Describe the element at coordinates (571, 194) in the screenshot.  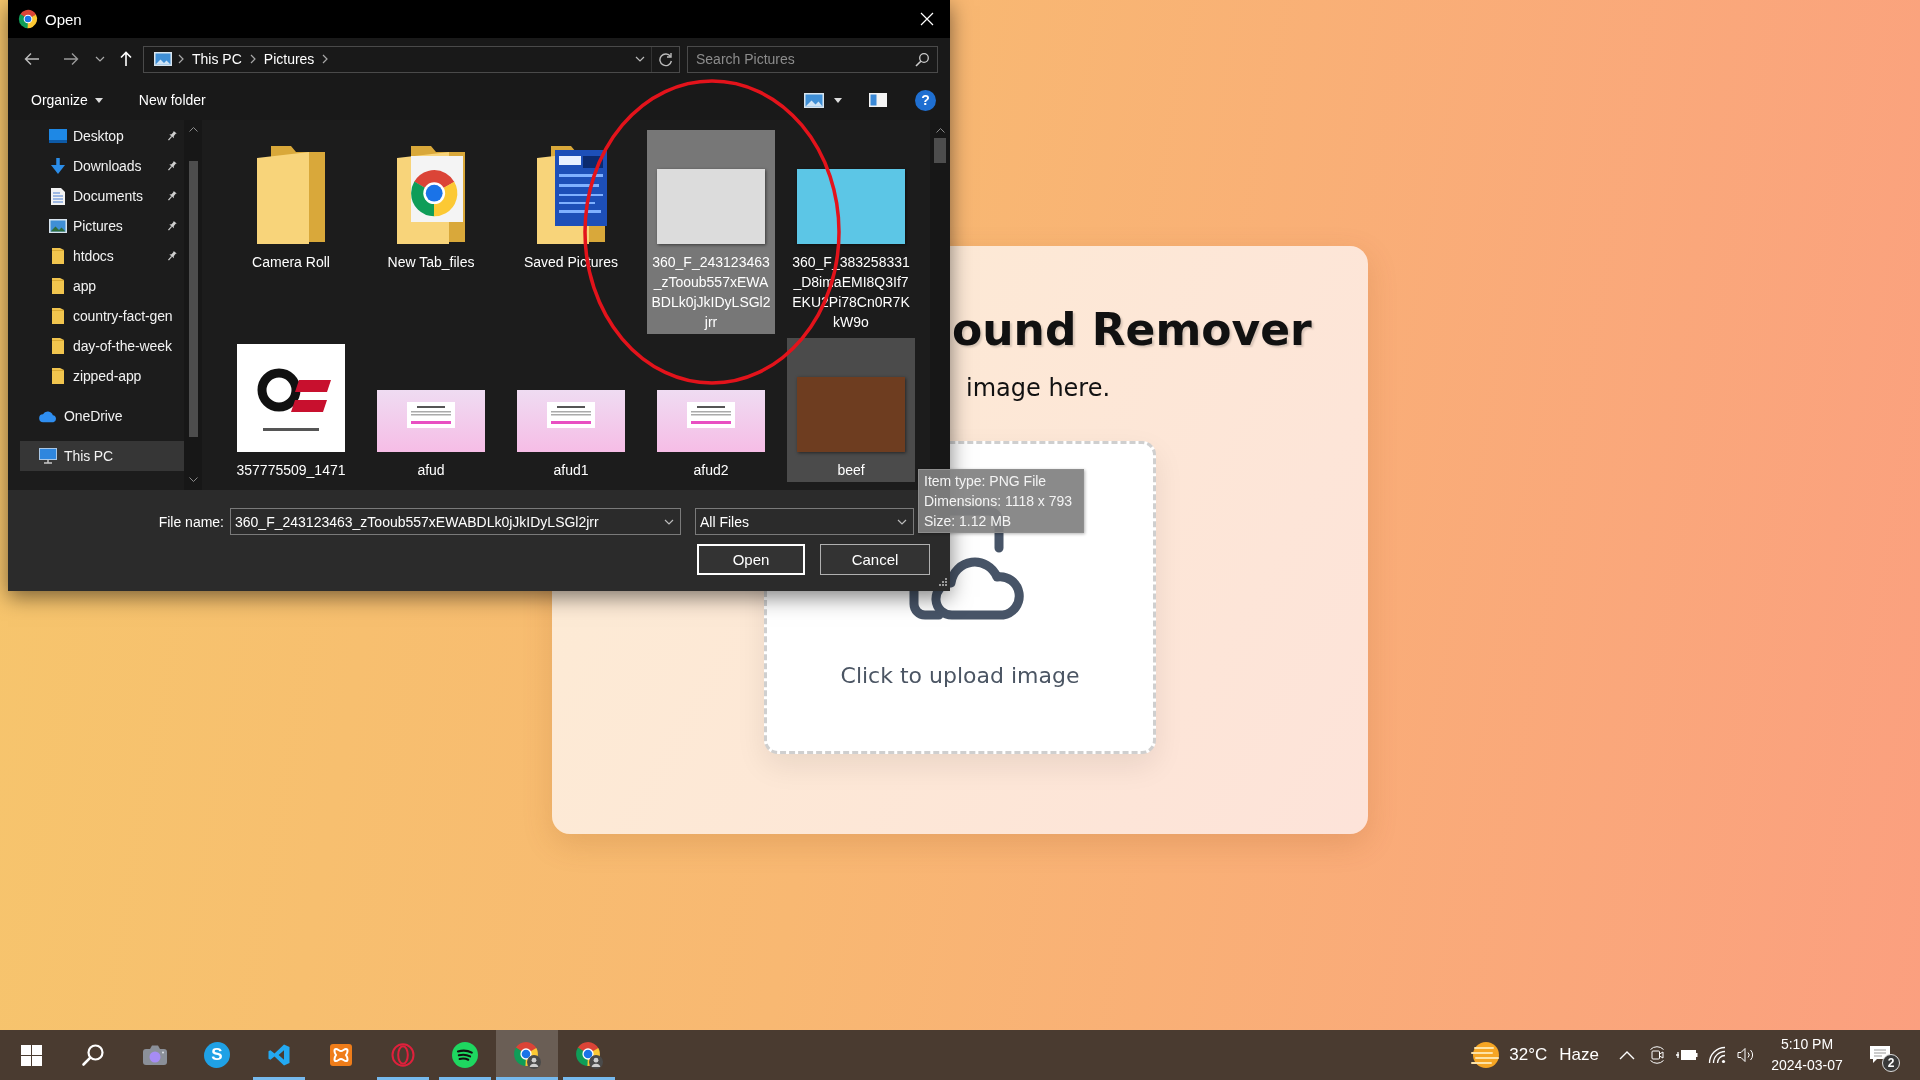
I see `folder-with-picture-icon` at that location.